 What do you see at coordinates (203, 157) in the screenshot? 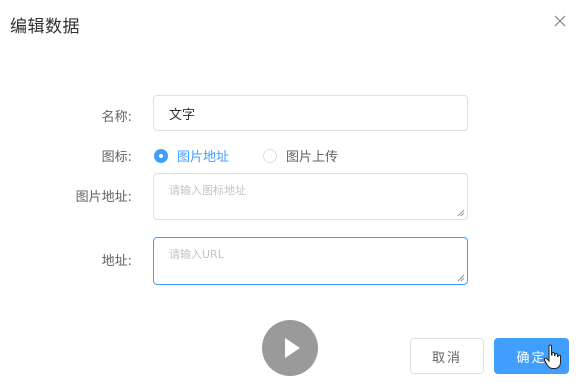
I see `radio-image-url-label: 图片地址` at bounding box center [203, 157].